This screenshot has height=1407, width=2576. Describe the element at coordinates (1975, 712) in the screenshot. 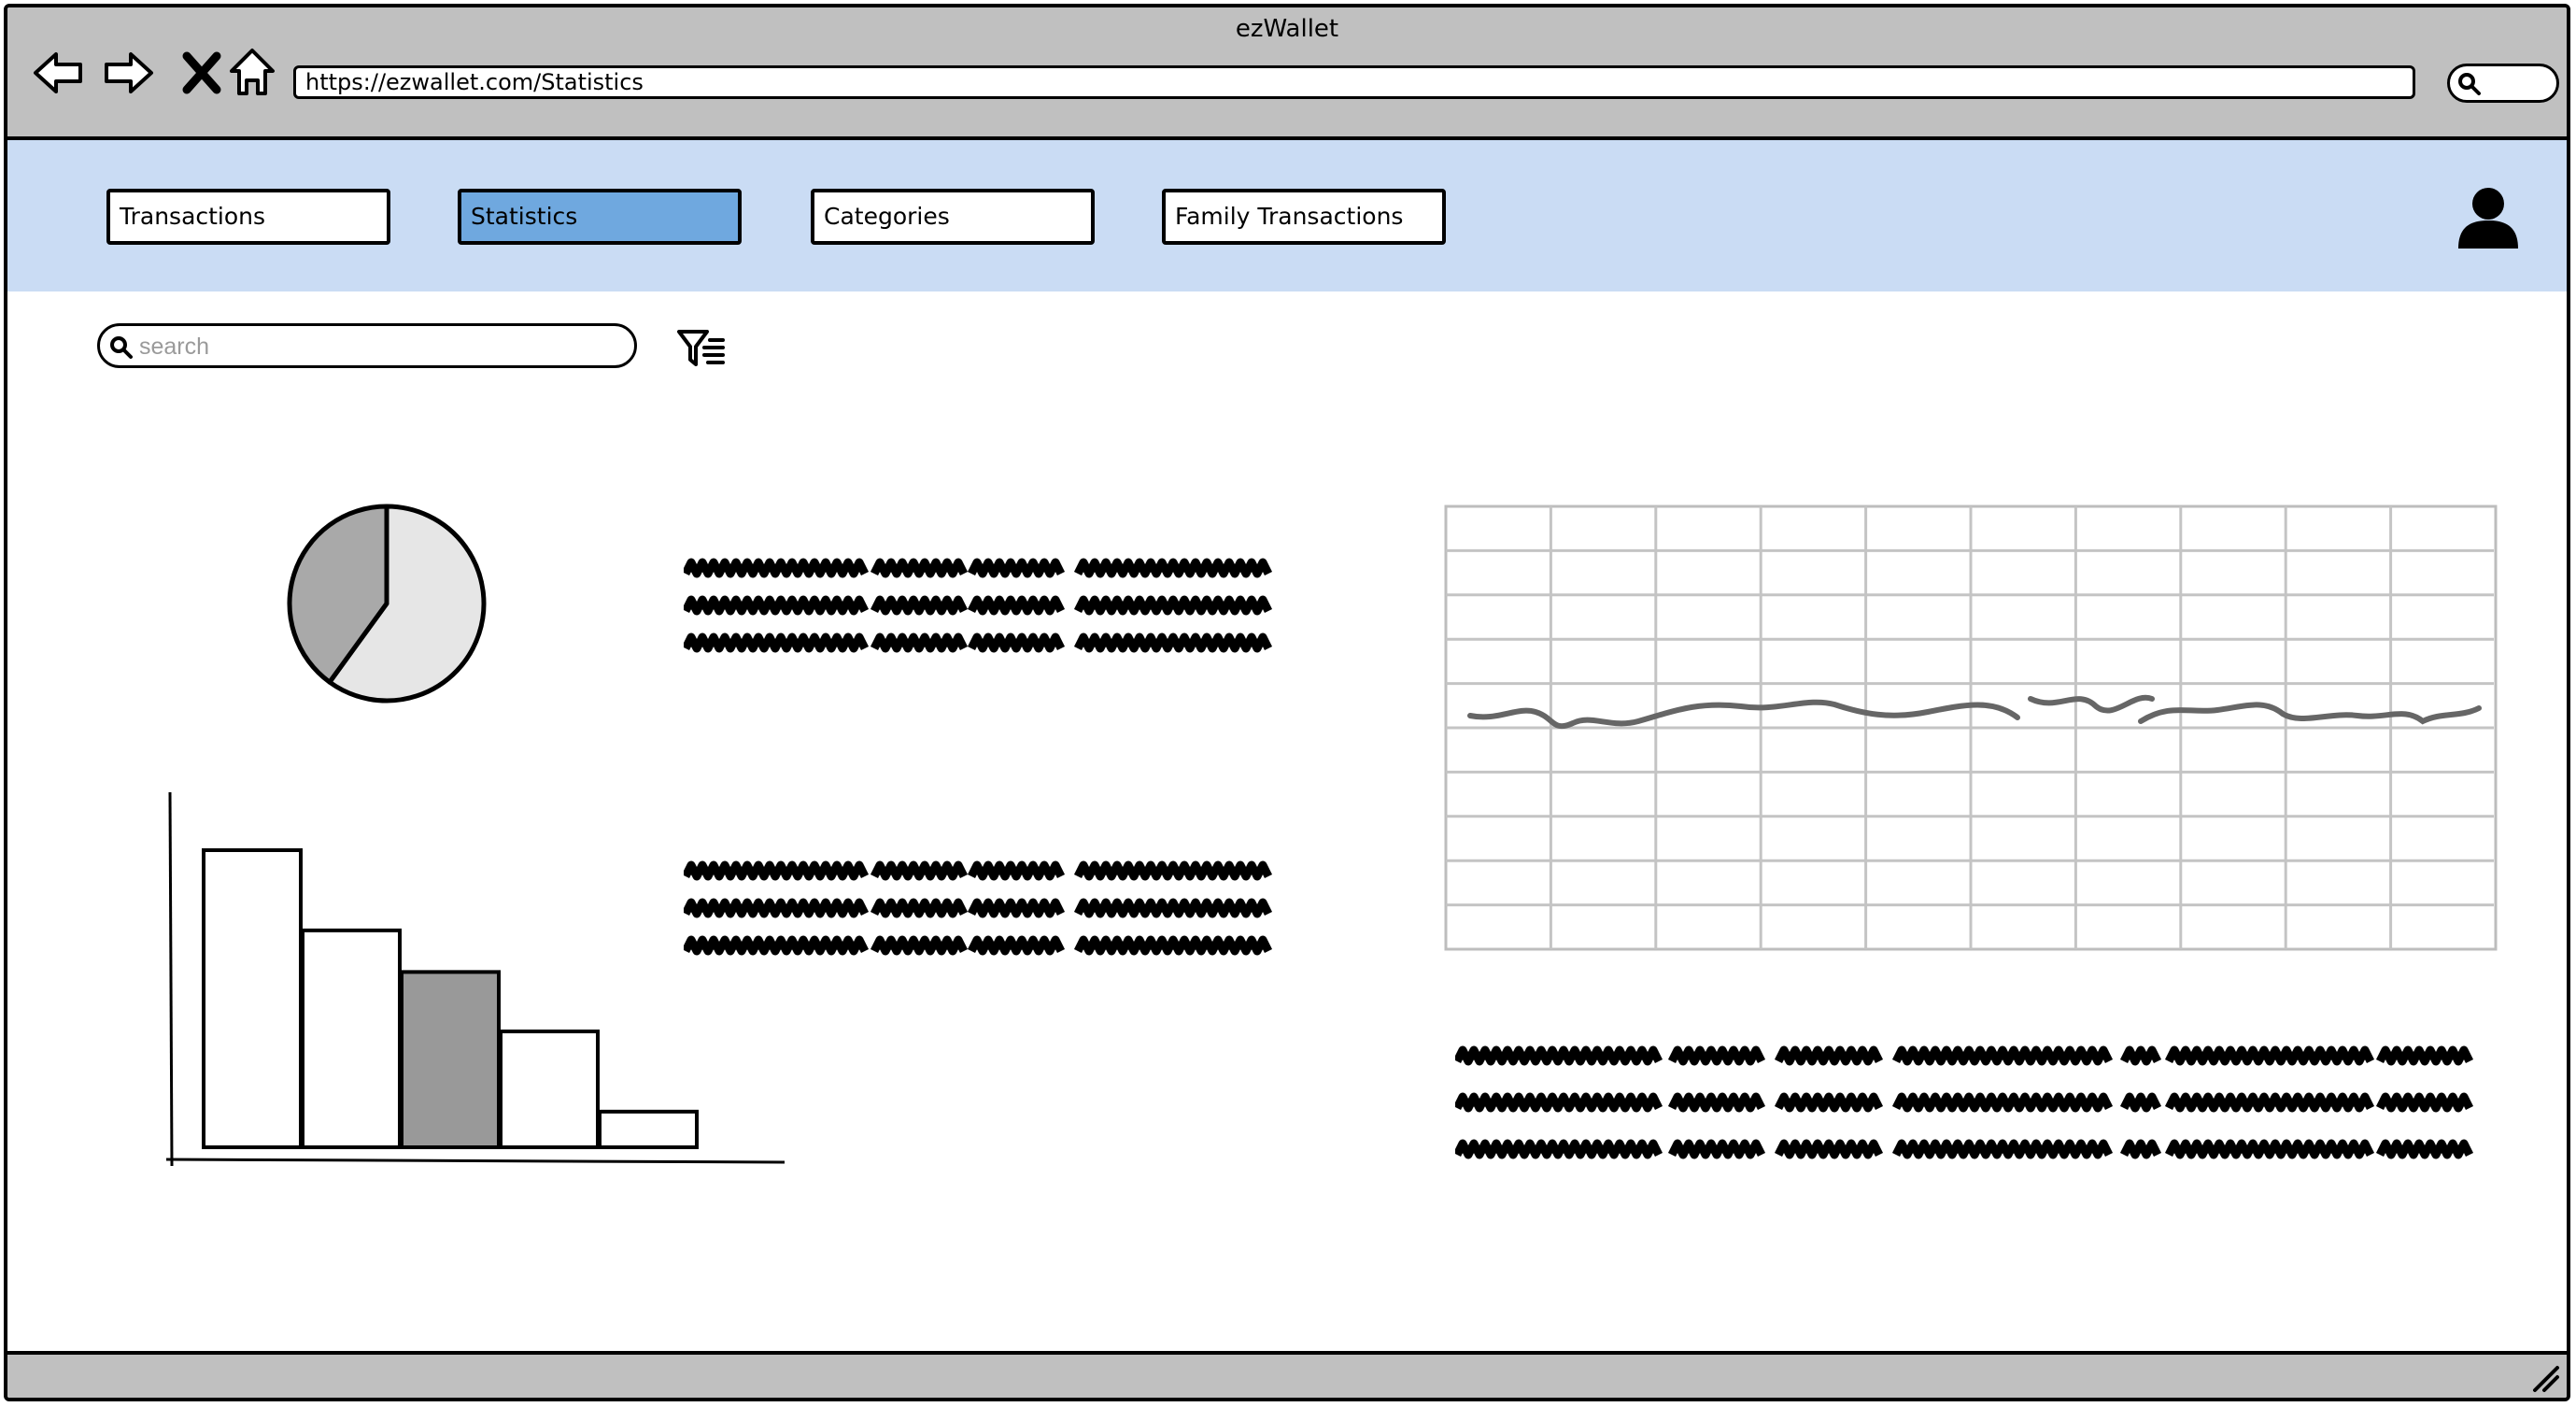

I see `line-series` at that location.